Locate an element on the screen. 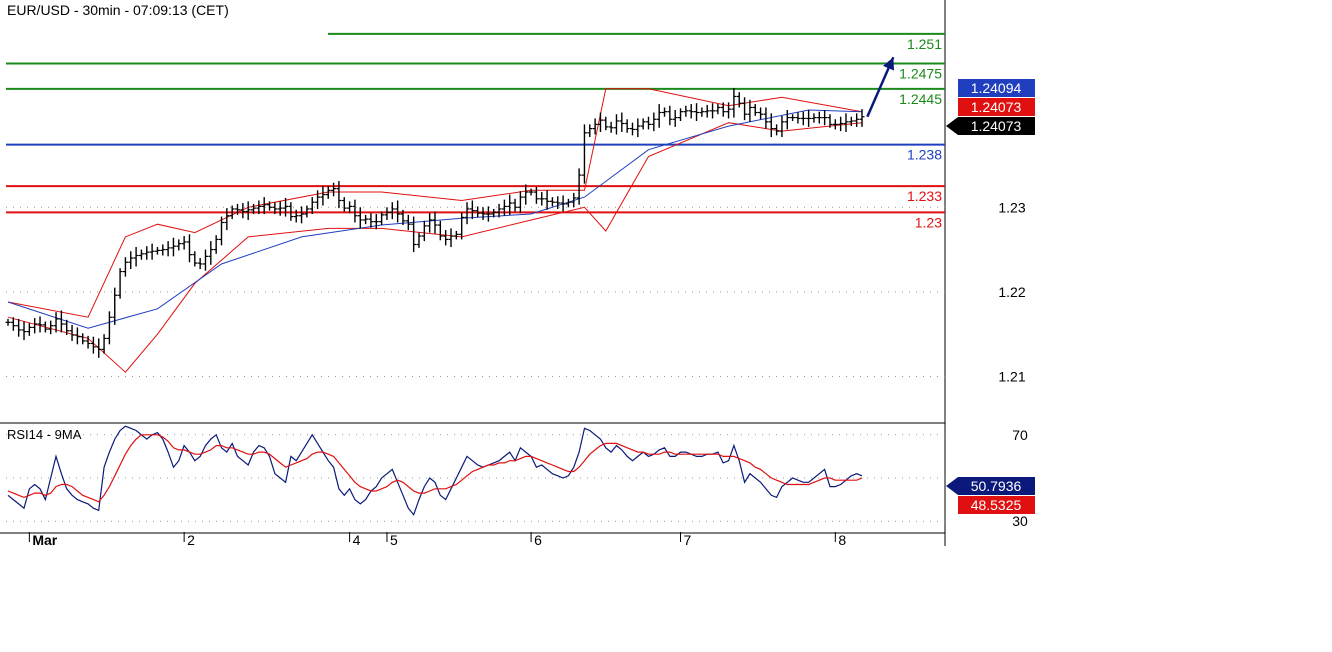 This screenshot has width=1332, height=652. price-tag-label: 1.24073 is located at coordinates (996, 107).